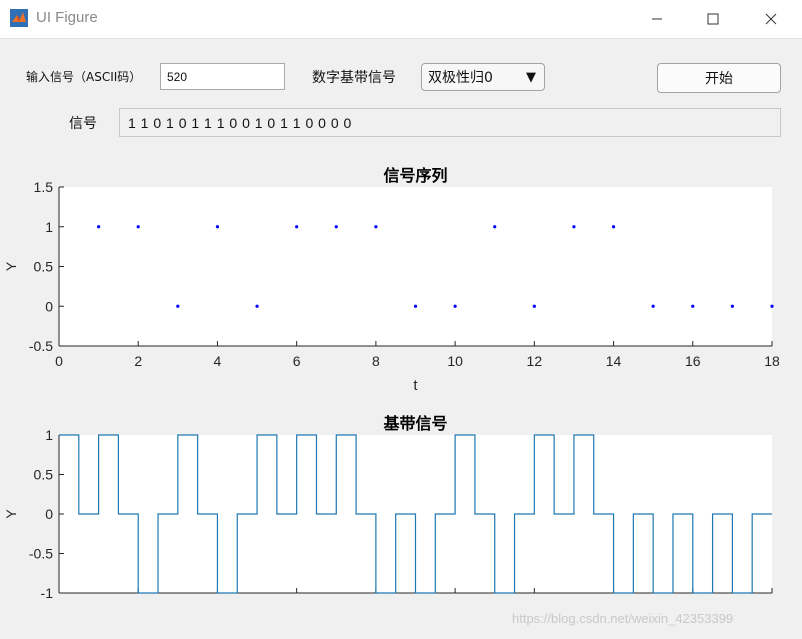 This screenshot has width=802, height=639. I want to click on y-tick-label: -1, so click(47, 592).